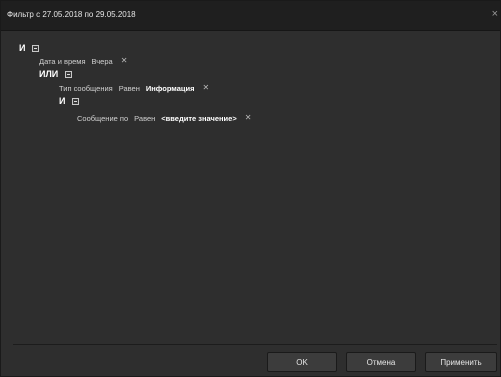  I want to click on and-group: И, so click(69, 101).